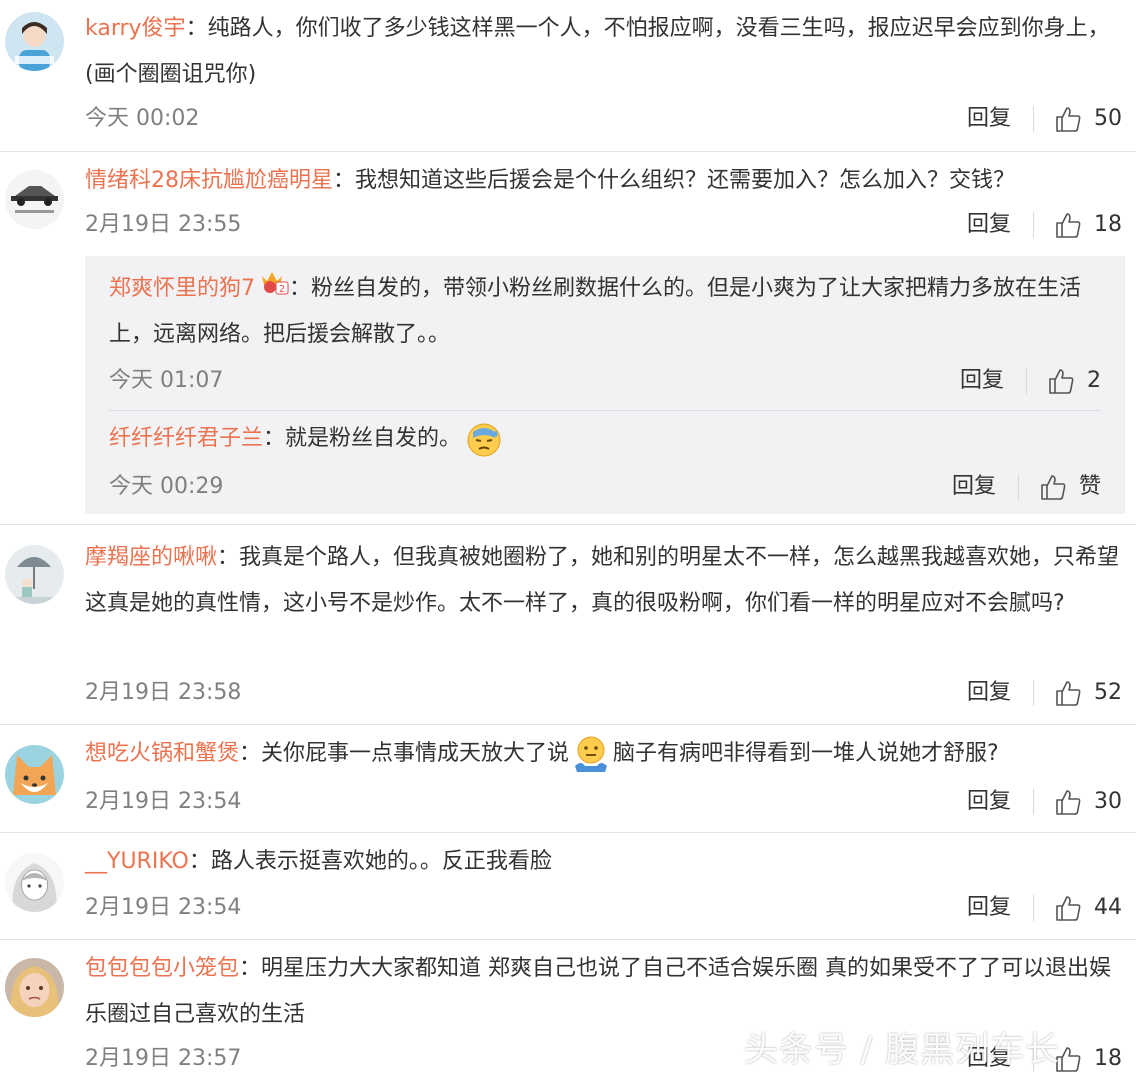 The image size is (1136, 1080). Describe the element at coordinates (415, 753) in the screenshot. I see `comment-text: 关你屁事一点事情成天放大了说` at that location.